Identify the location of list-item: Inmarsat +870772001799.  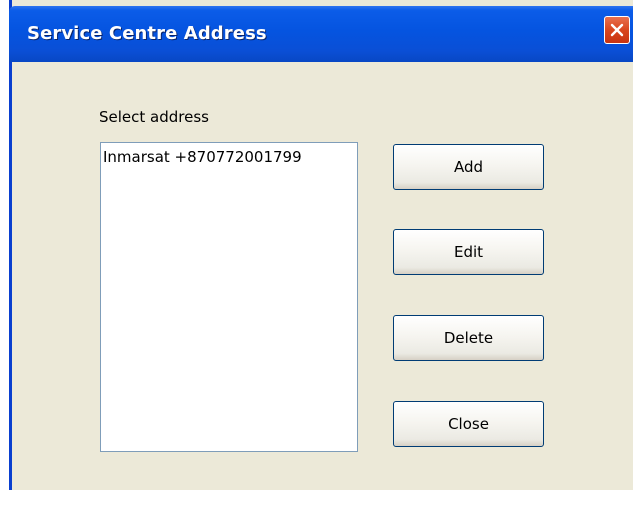
(229, 157).